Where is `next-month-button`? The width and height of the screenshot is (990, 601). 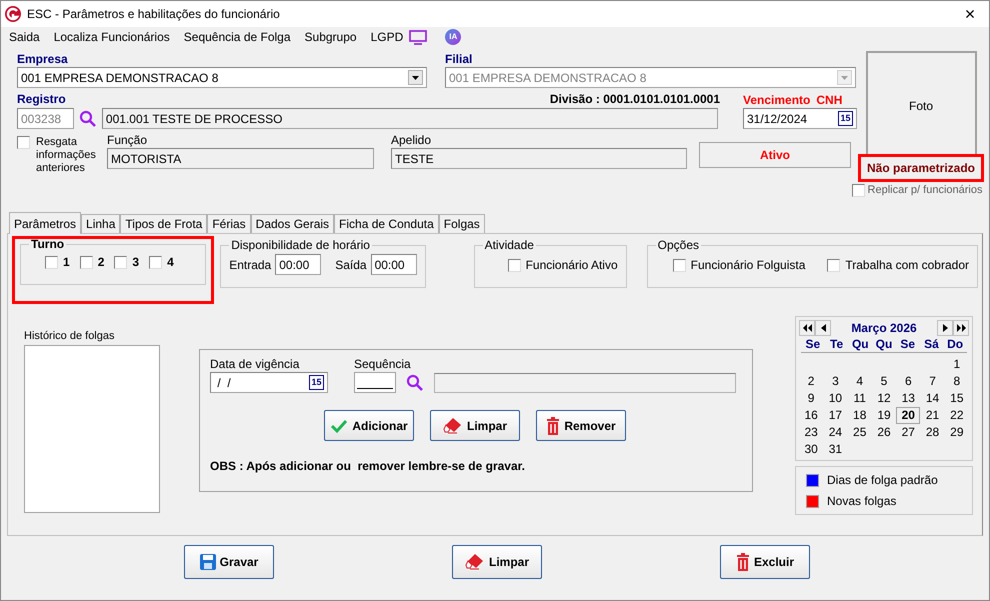 next-month-button is located at coordinates (945, 328).